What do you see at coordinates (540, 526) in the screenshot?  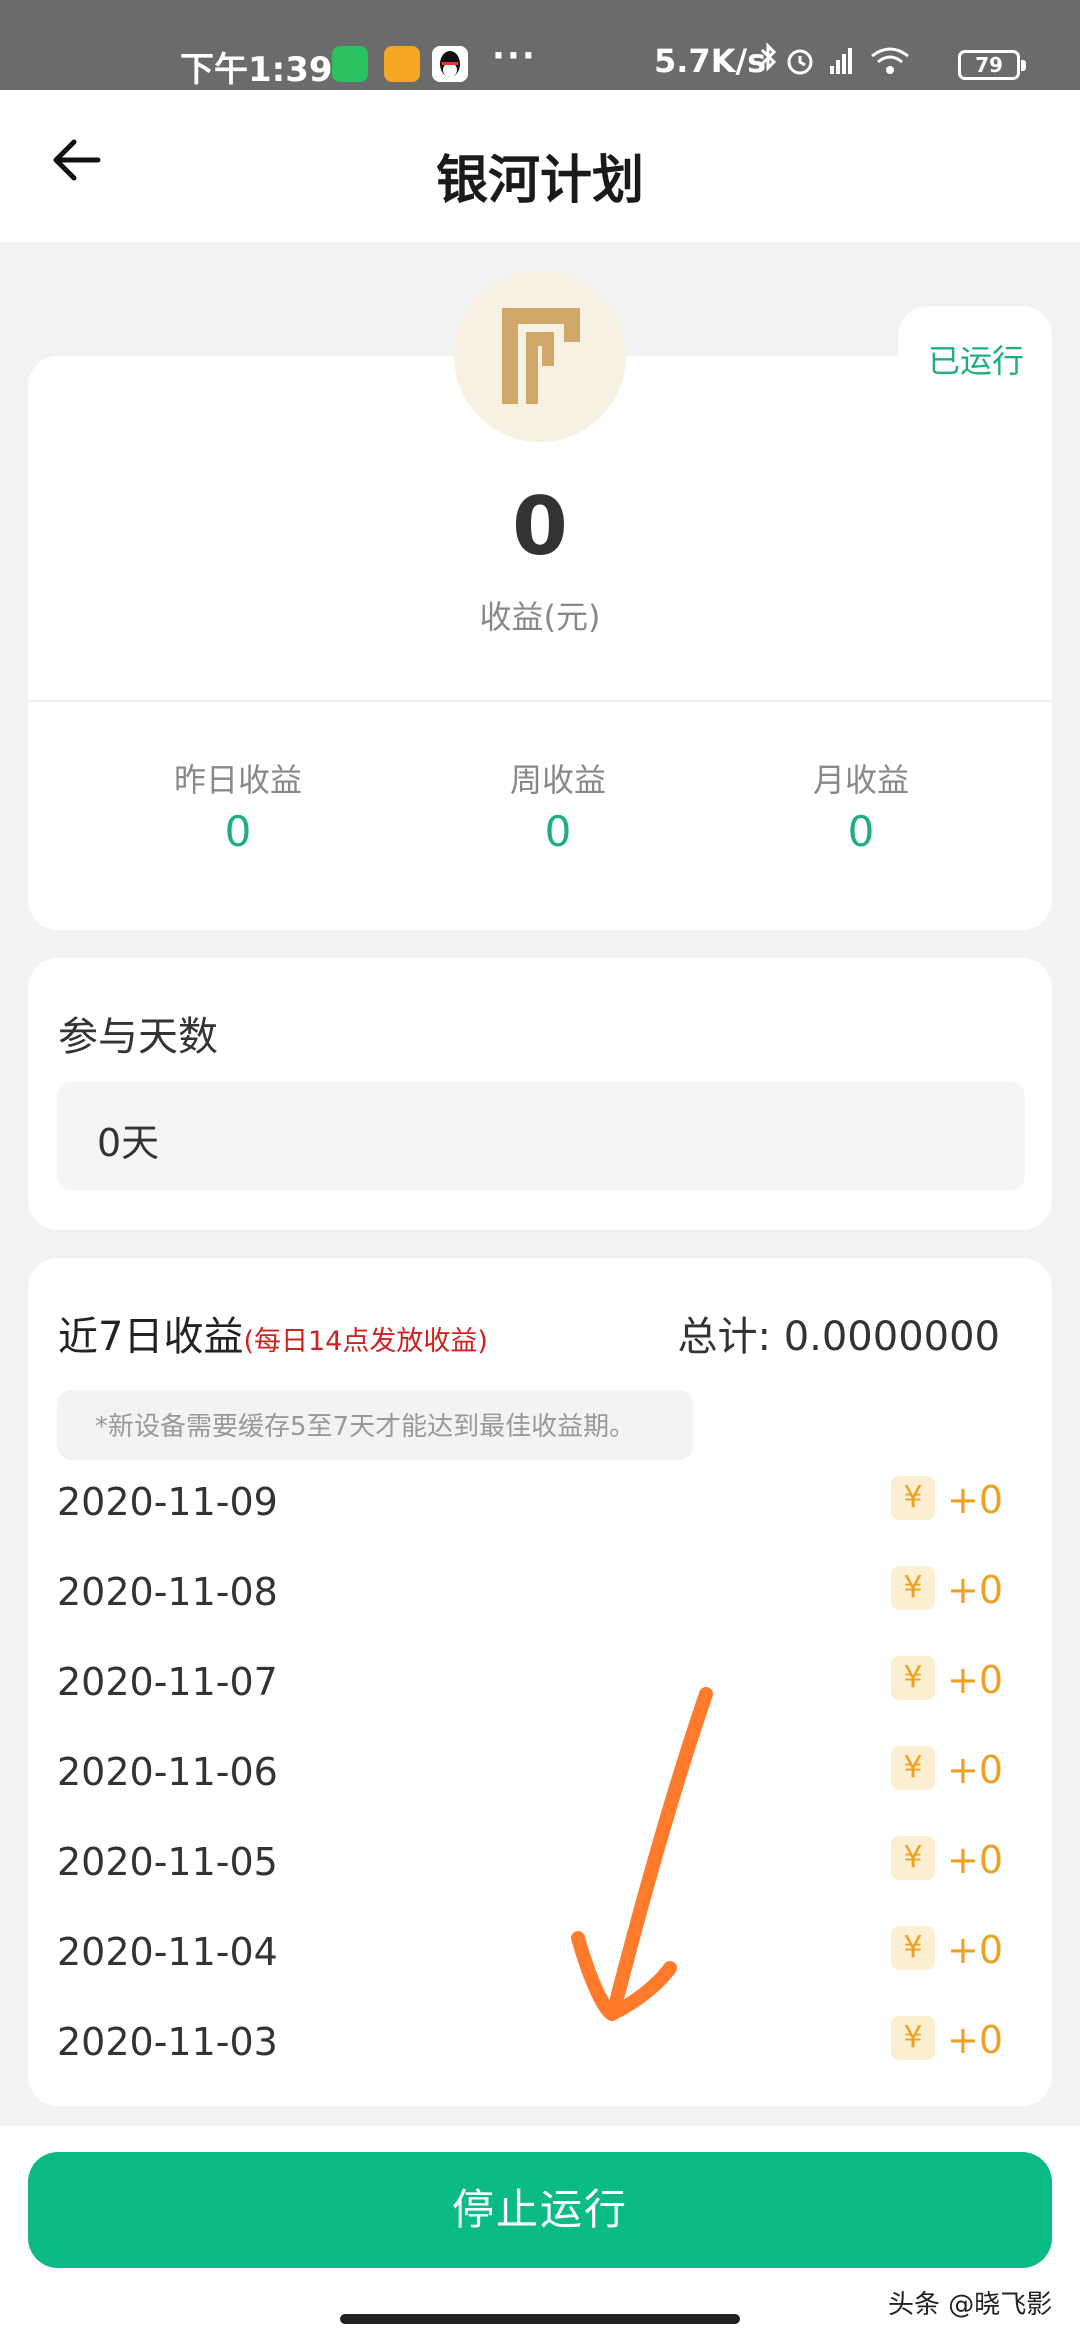 I see `income-value: 0` at bounding box center [540, 526].